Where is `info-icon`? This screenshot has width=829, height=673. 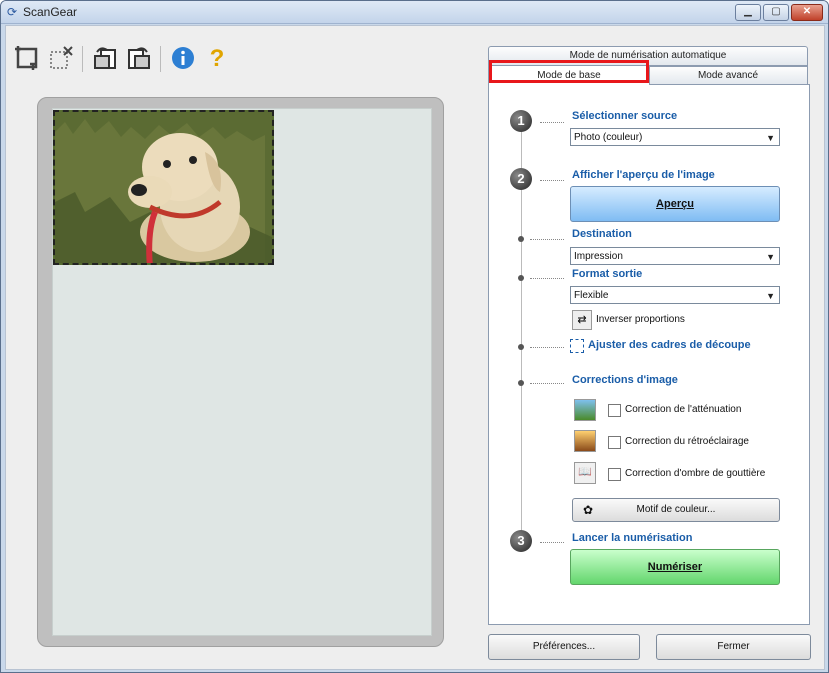 info-icon is located at coordinates (183, 59).